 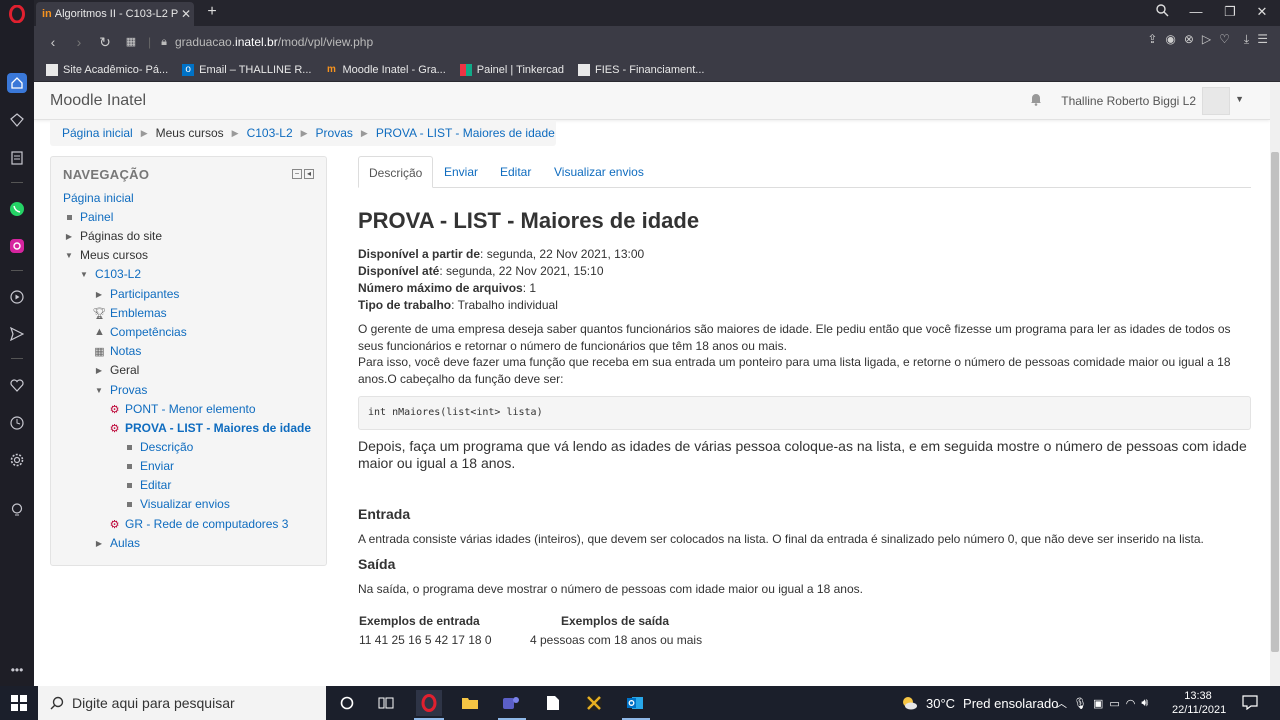 I want to click on snapshot-icon: ◉, so click(x=1170, y=39).